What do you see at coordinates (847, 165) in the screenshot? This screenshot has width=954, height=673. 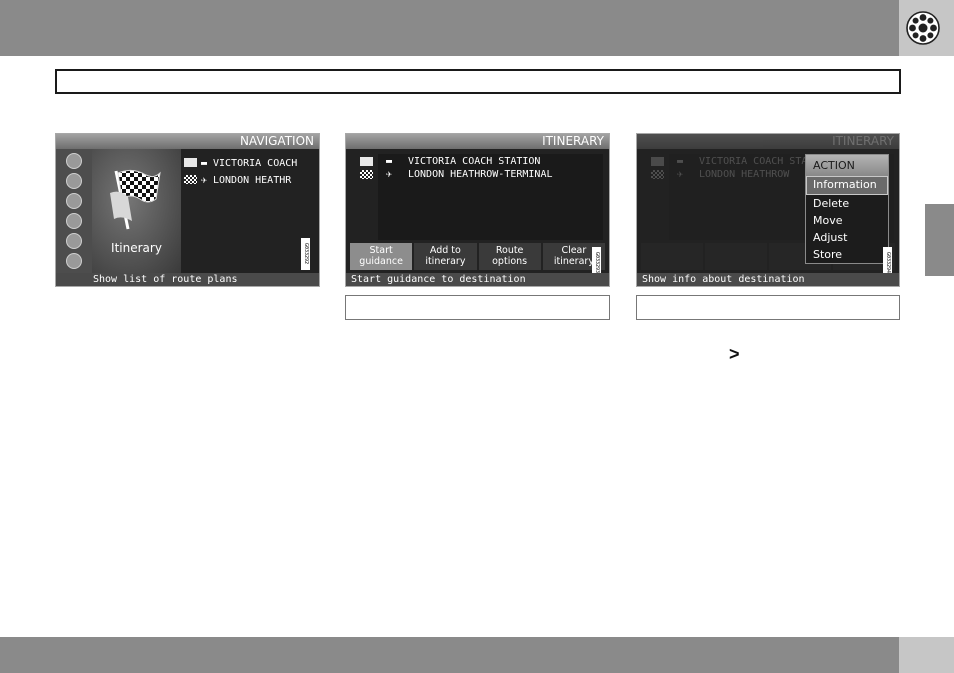 I see `popup-title: ACTION` at bounding box center [847, 165].